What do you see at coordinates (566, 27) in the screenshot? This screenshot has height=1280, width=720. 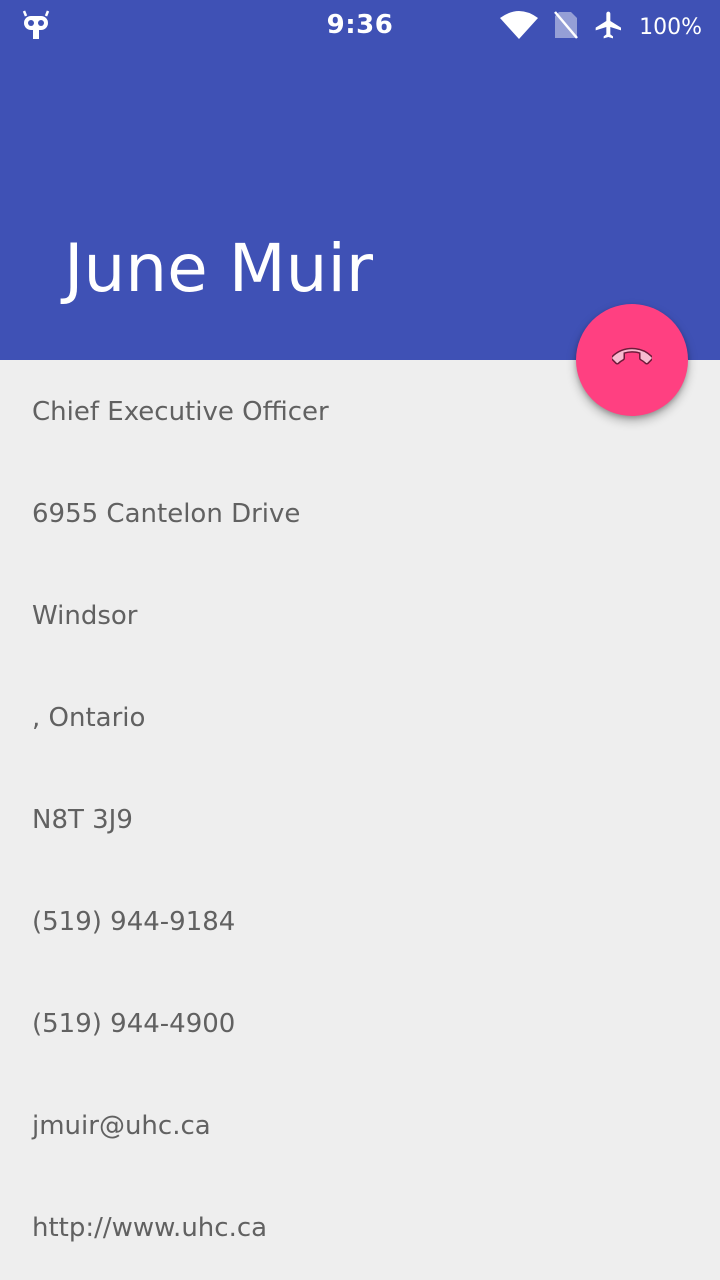 I see `no-sim-icon` at bounding box center [566, 27].